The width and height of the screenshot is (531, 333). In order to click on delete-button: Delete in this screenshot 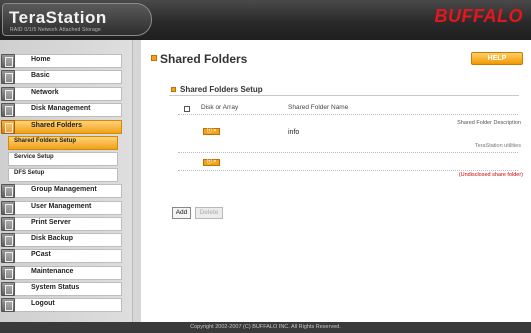, I will do `click(209, 213)`.